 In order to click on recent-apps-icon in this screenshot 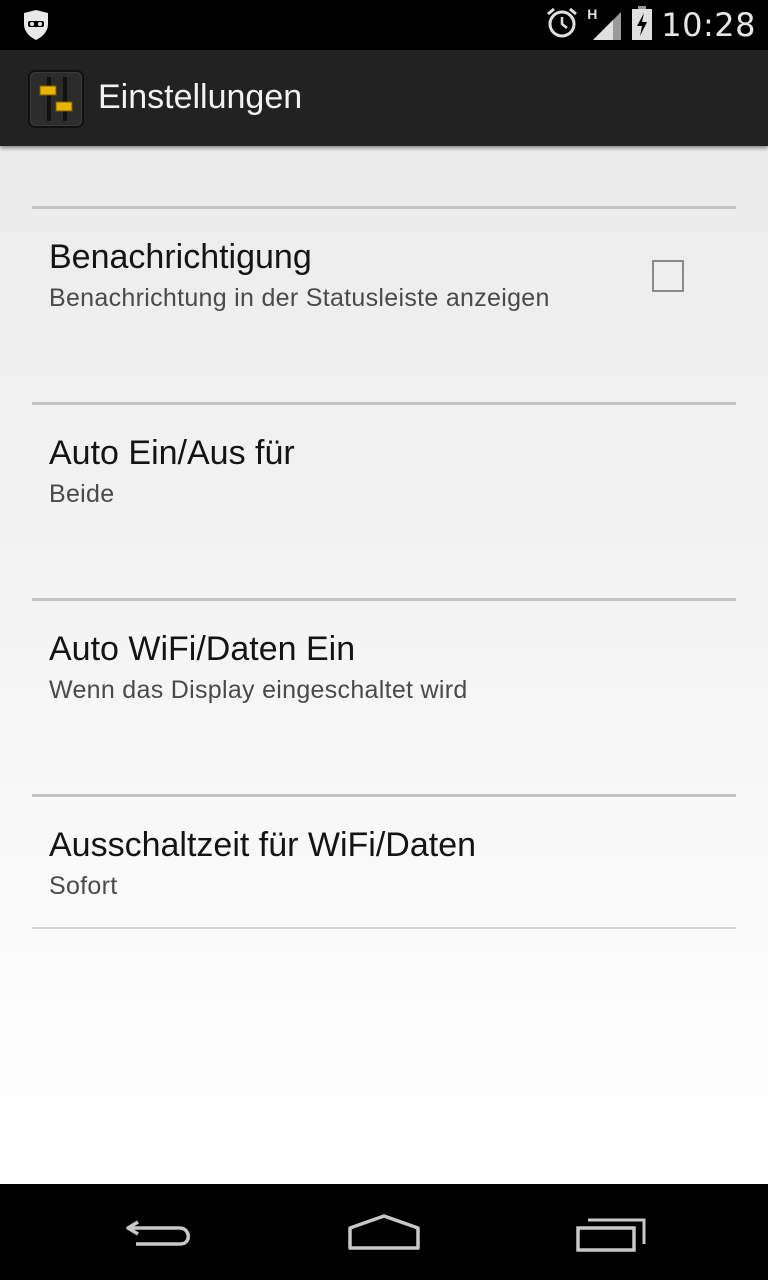, I will do `click(612, 1232)`.